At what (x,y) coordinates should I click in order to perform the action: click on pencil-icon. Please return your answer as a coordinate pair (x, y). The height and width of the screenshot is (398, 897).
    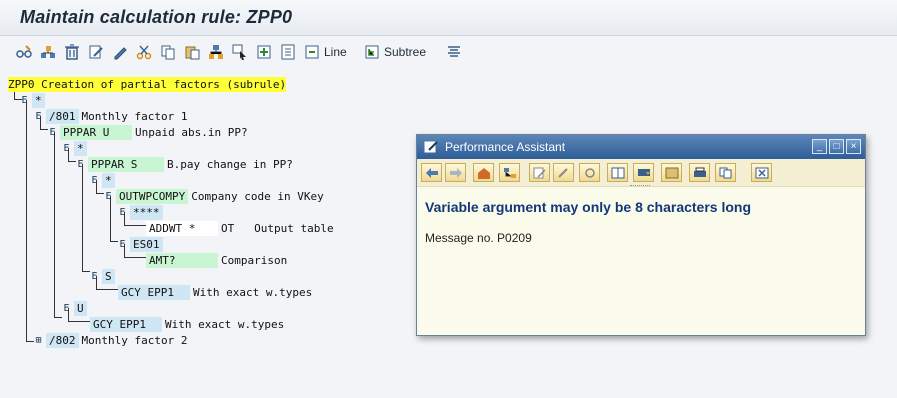
    Looking at the image, I should click on (120, 53).